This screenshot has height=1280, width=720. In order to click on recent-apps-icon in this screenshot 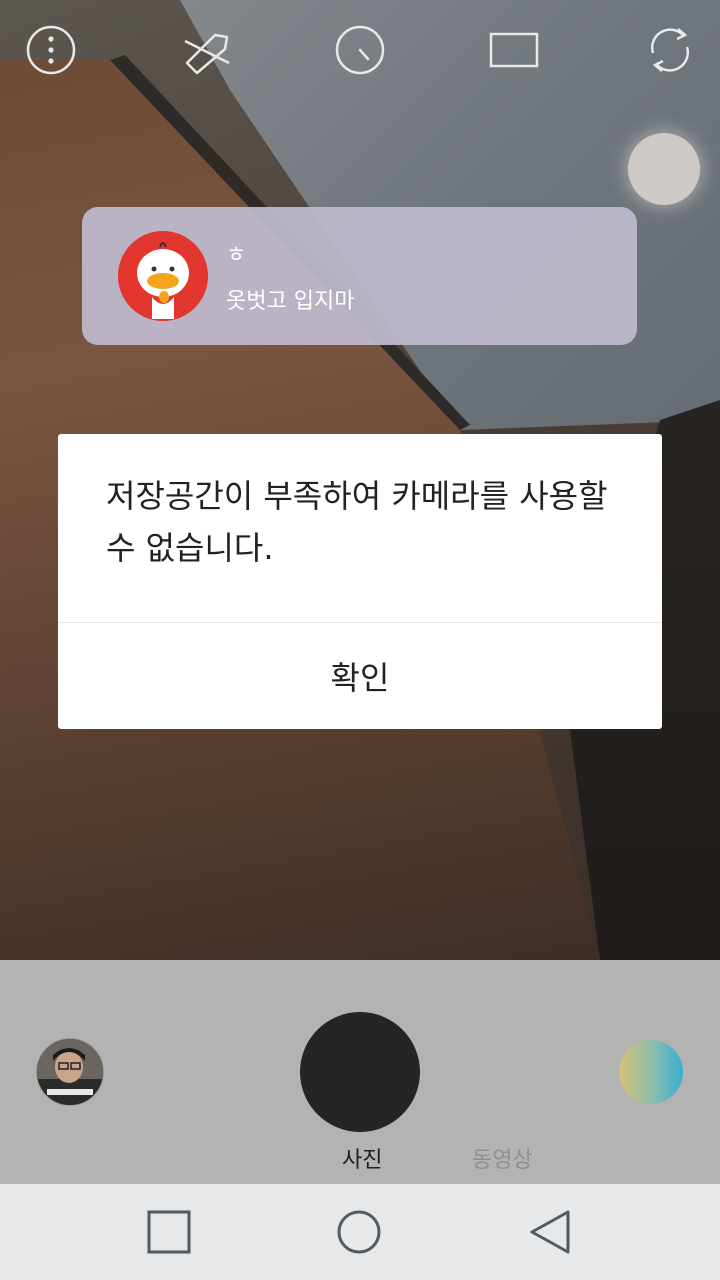, I will do `click(169, 1232)`.